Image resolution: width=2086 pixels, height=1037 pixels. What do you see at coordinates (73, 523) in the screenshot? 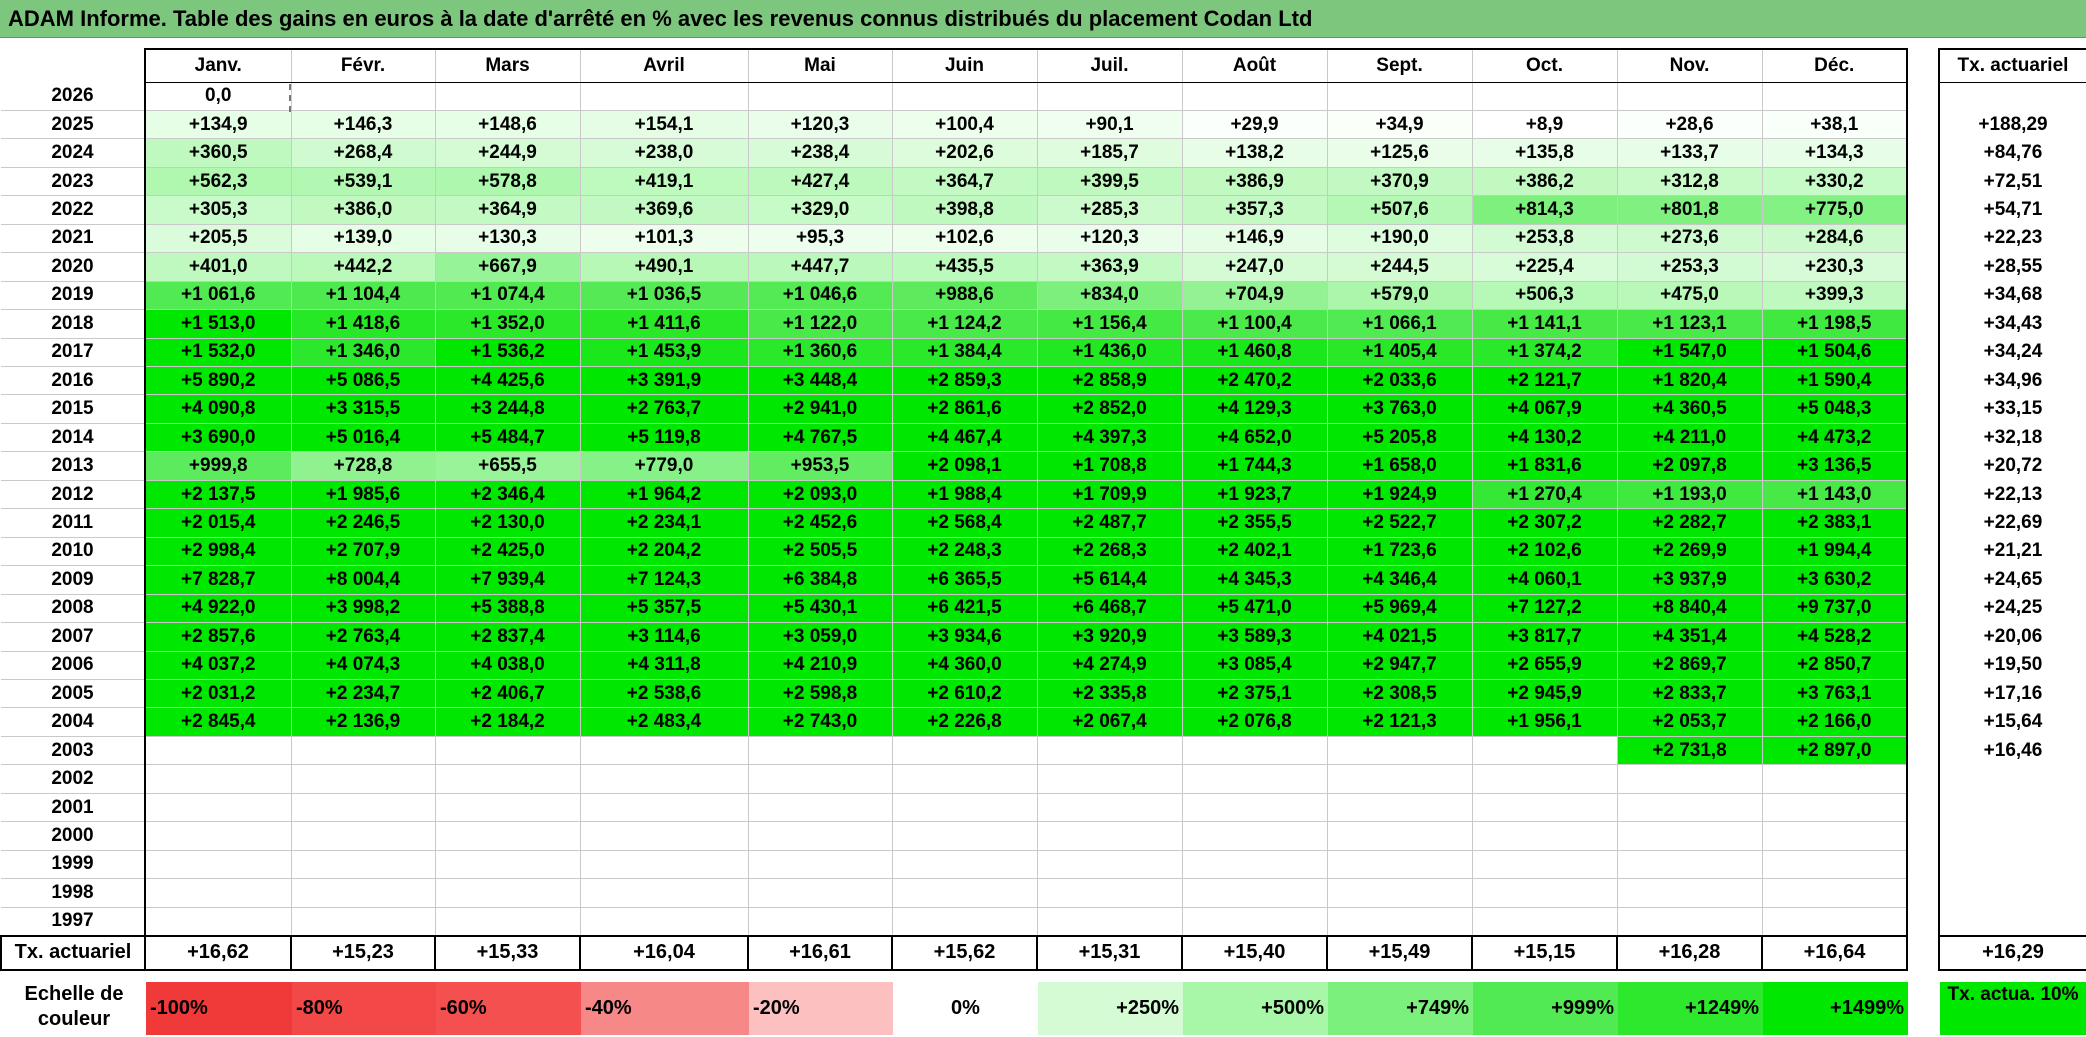
I see `year-label: 2011` at bounding box center [73, 523].